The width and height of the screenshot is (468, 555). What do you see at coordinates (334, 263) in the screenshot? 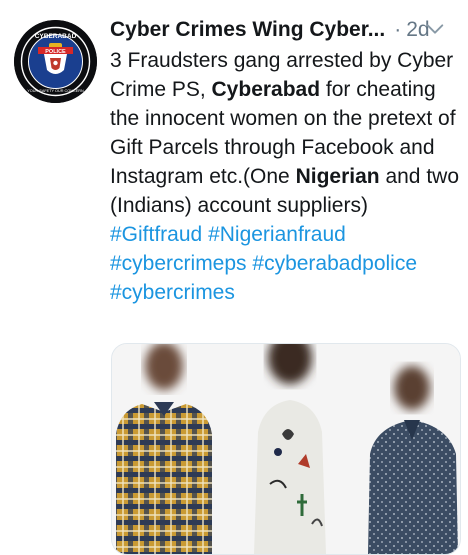
I see `hashtag-link: #cyberabadpolice` at bounding box center [334, 263].